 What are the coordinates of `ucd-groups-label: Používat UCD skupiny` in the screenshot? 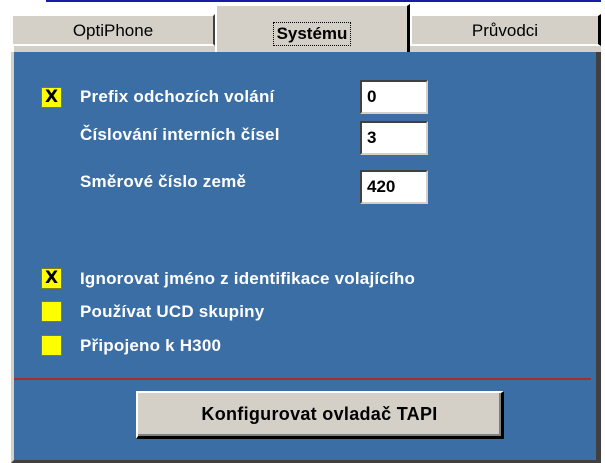 It's located at (172, 311).